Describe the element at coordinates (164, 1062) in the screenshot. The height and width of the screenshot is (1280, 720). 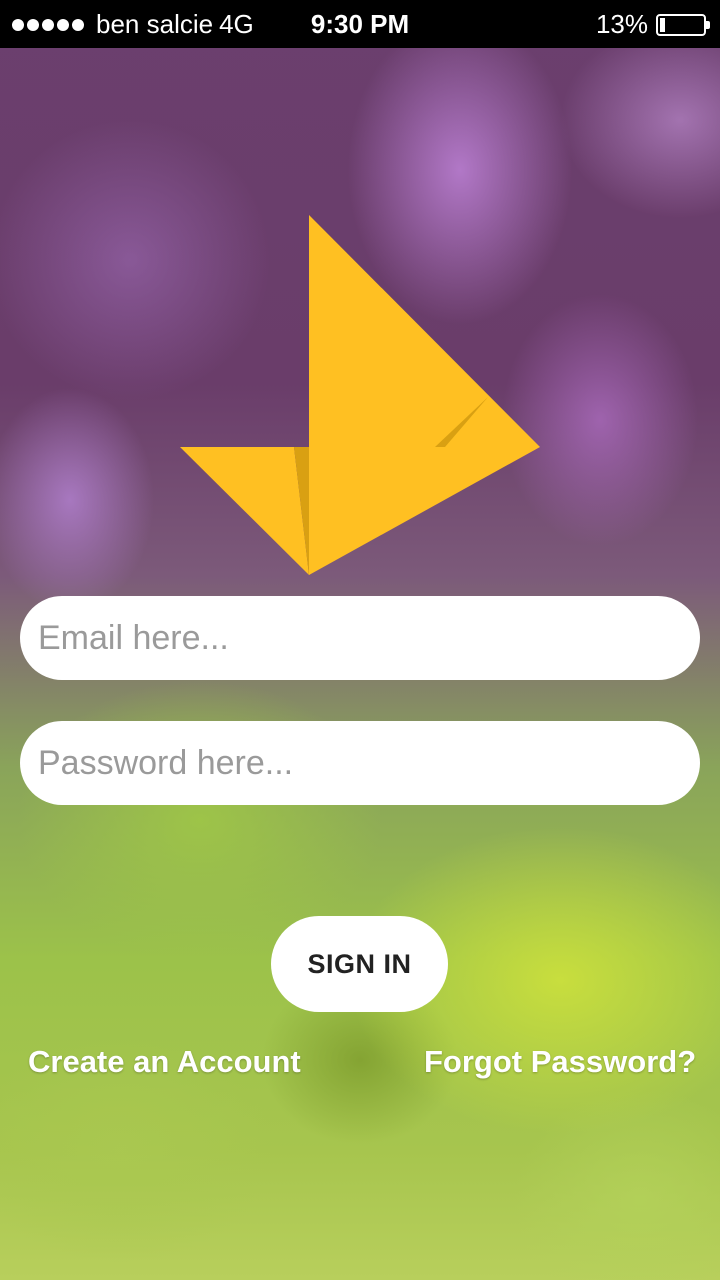
I see `create-account-link: Create an Account` at that location.